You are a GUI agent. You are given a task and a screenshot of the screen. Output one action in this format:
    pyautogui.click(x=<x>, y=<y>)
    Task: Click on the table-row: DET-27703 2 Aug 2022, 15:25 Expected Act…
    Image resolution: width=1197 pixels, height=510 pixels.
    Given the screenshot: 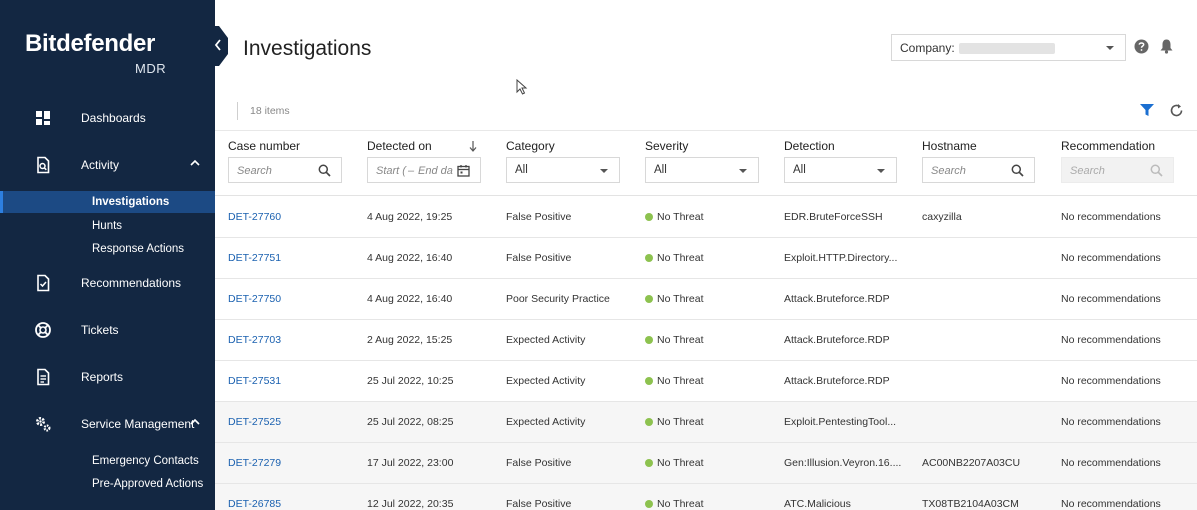 What is the action you would take?
    pyautogui.click(x=706, y=340)
    